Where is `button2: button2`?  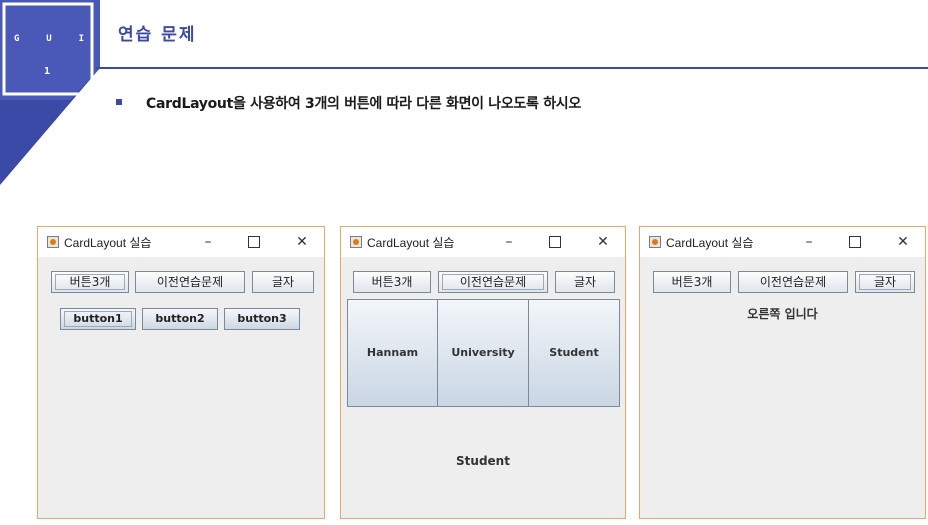 button2: button2 is located at coordinates (180, 319).